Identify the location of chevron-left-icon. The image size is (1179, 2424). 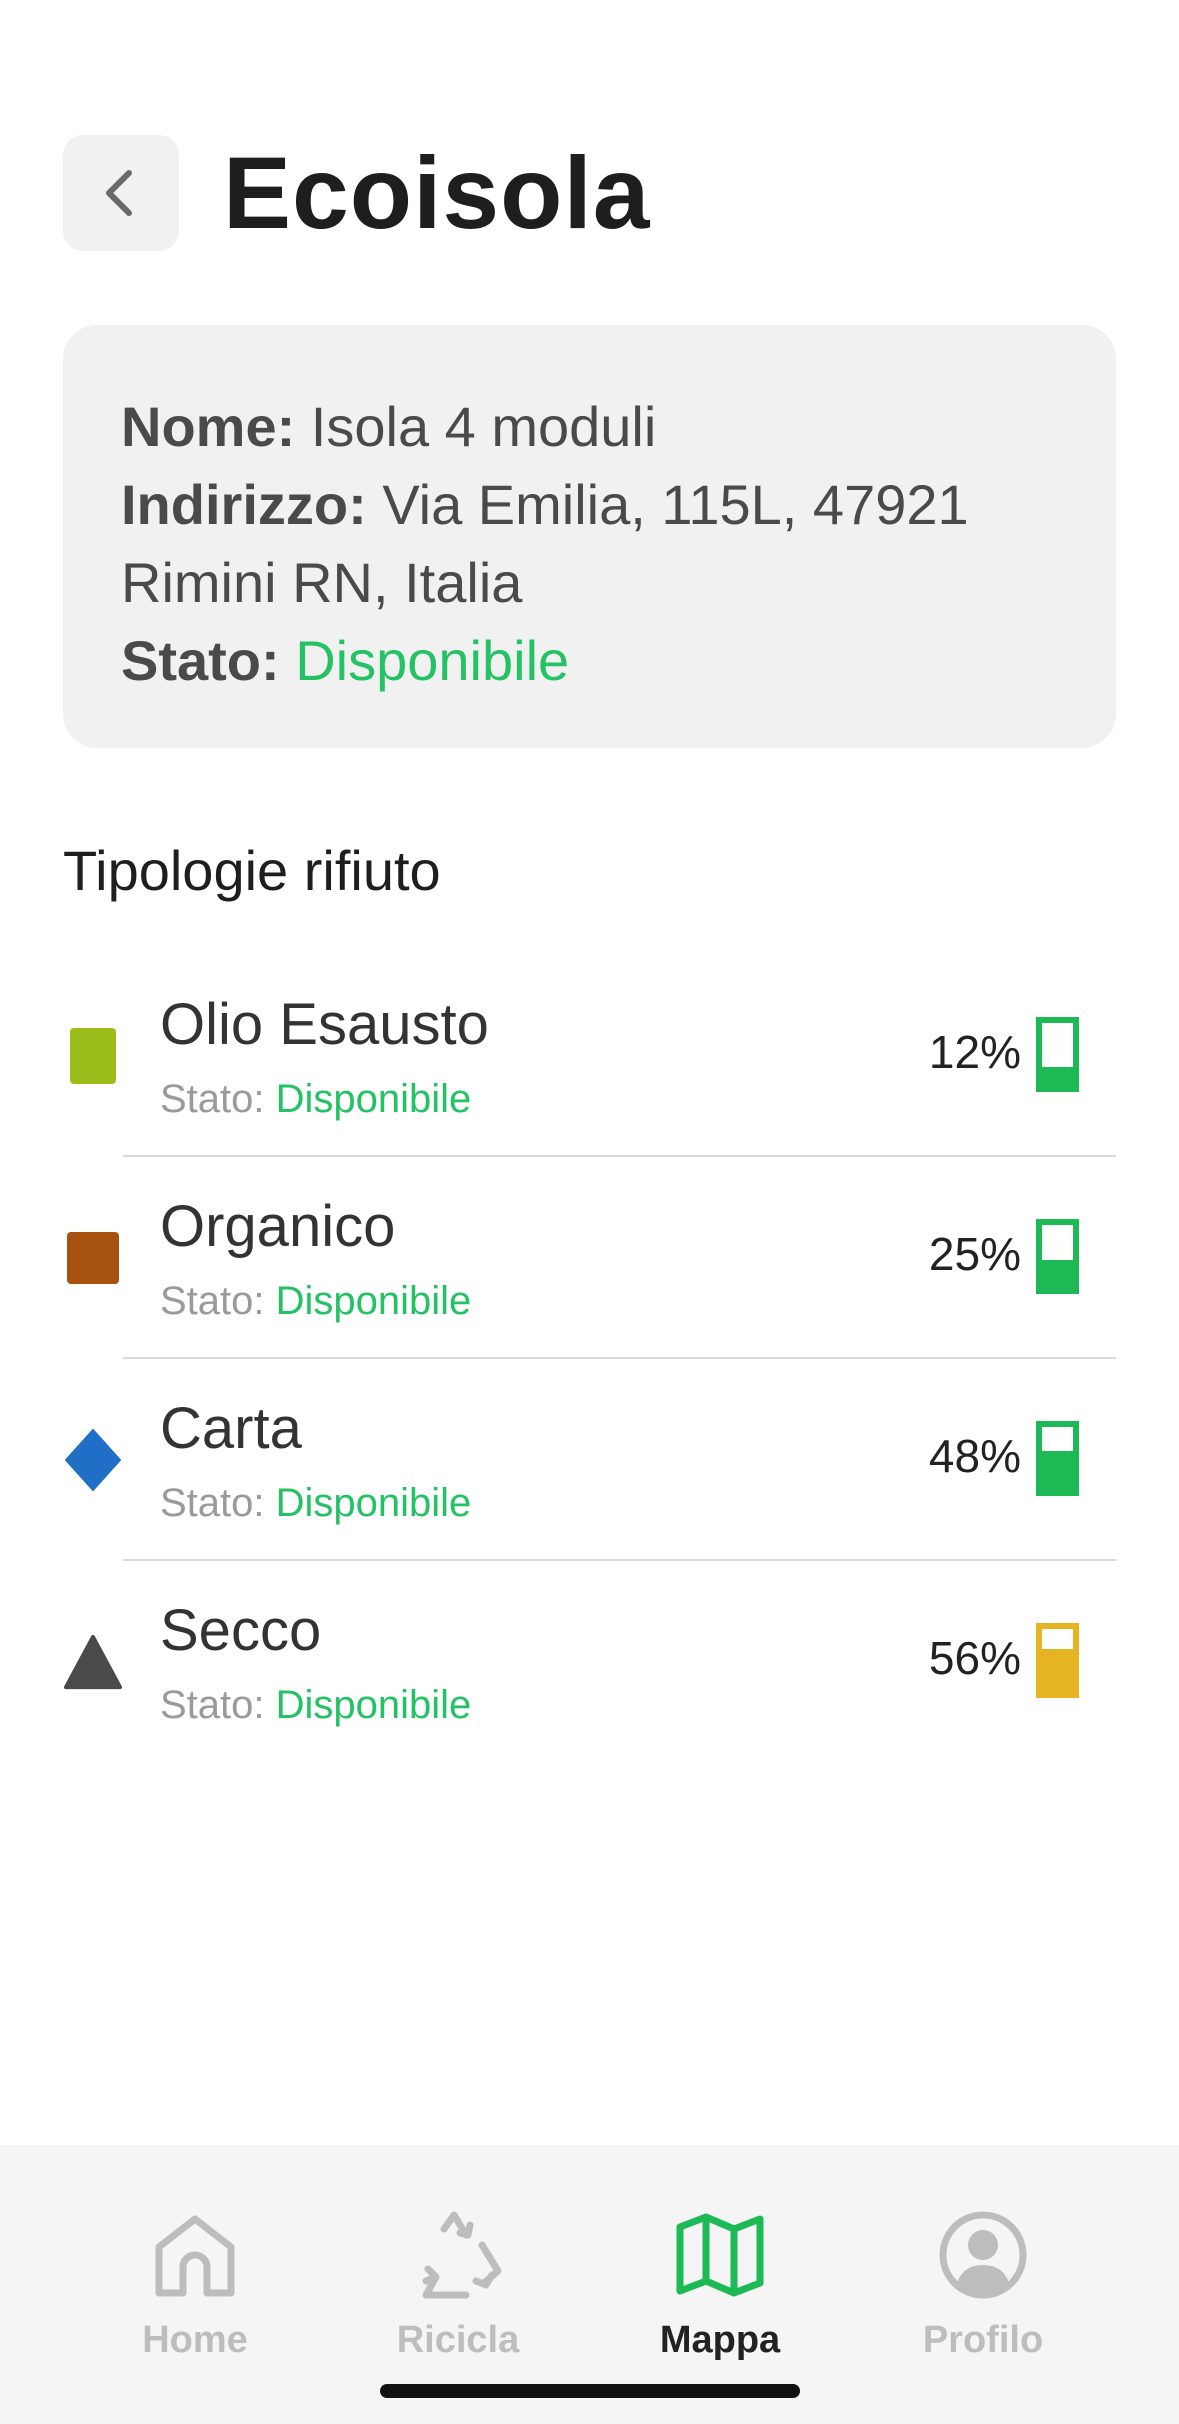
(119, 193).